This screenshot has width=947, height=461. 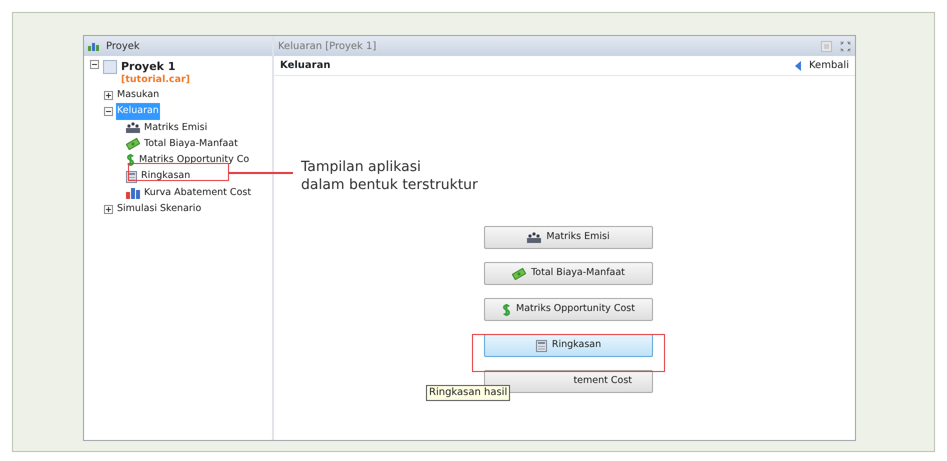 I want to click on chart-icon, so click(x=95, y=46).